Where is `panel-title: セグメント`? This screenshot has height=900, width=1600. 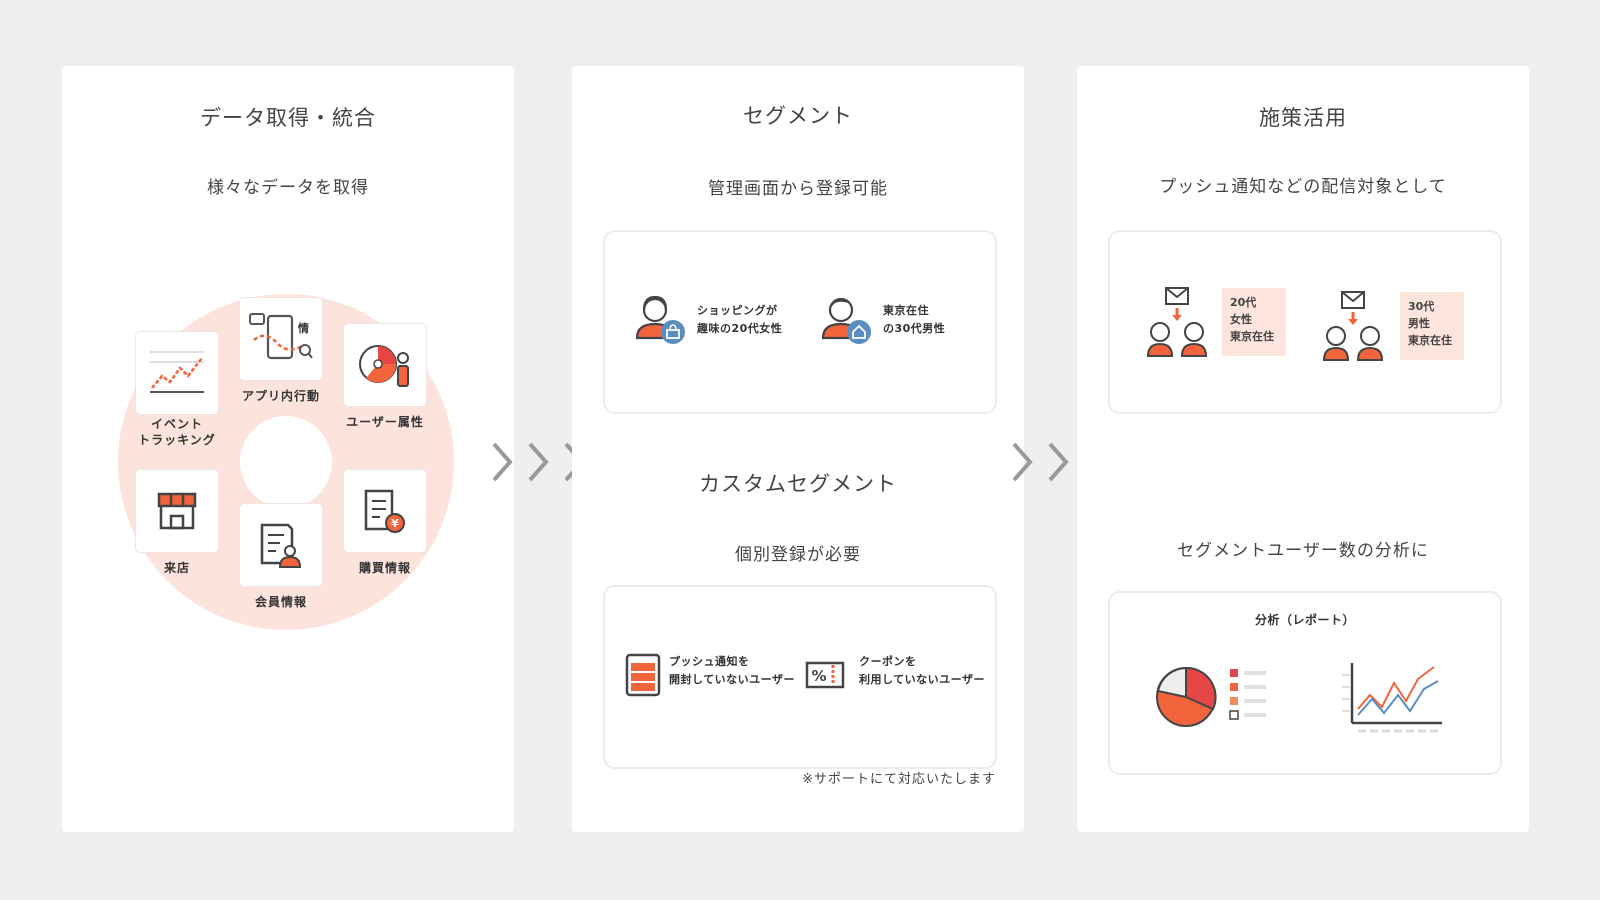
panel-title: セグメント is located at coordinates (798, 116).